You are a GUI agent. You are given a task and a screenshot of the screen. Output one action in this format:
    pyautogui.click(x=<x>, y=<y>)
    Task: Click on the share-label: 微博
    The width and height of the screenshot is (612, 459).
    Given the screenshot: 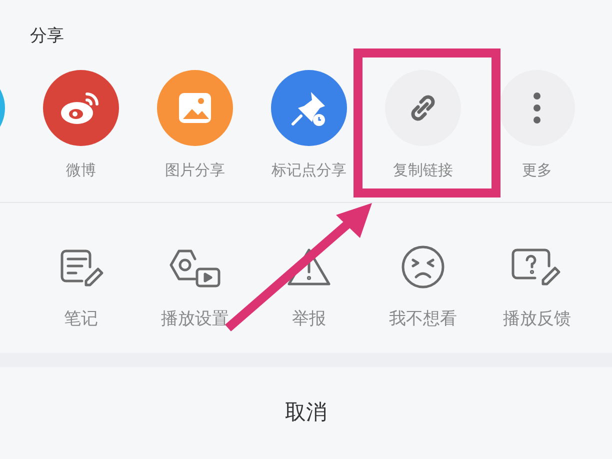 What is the action you would take?
    pyautogui.click(x=81, y=170)
    